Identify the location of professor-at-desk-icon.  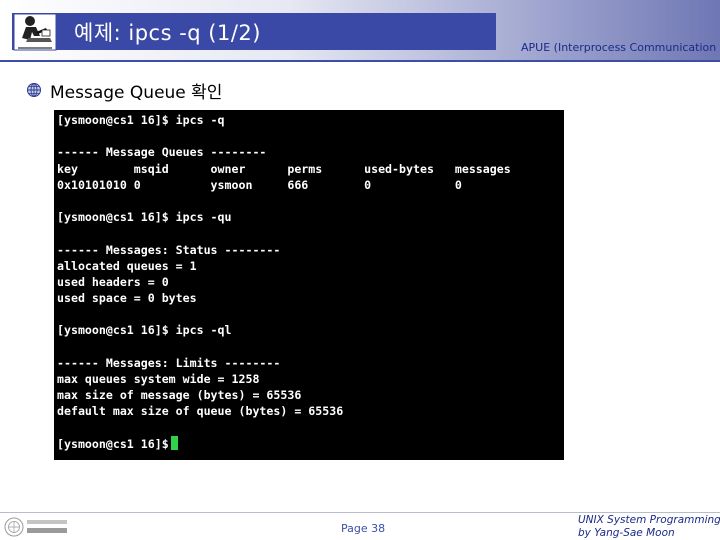
(35, 32).